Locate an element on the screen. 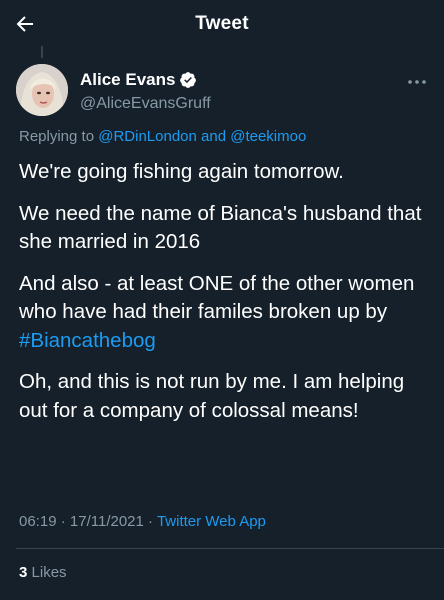  replying-to: Replying to @RDinLondon and @teekimoo is located at coordinates (162, 136).